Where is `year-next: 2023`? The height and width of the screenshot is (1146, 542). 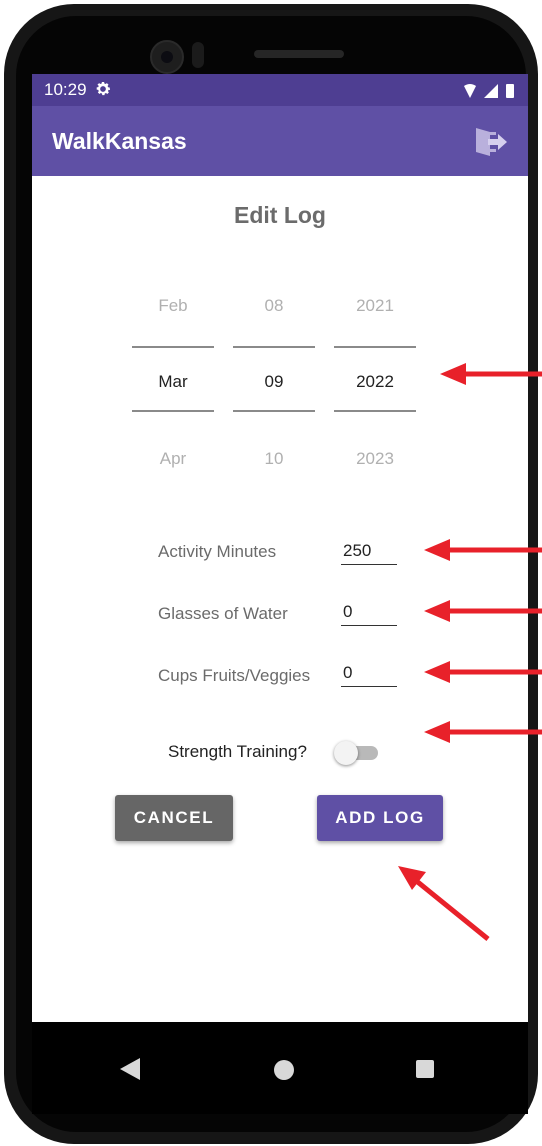 year-next: 2023 is located at coordinates (375, 459).